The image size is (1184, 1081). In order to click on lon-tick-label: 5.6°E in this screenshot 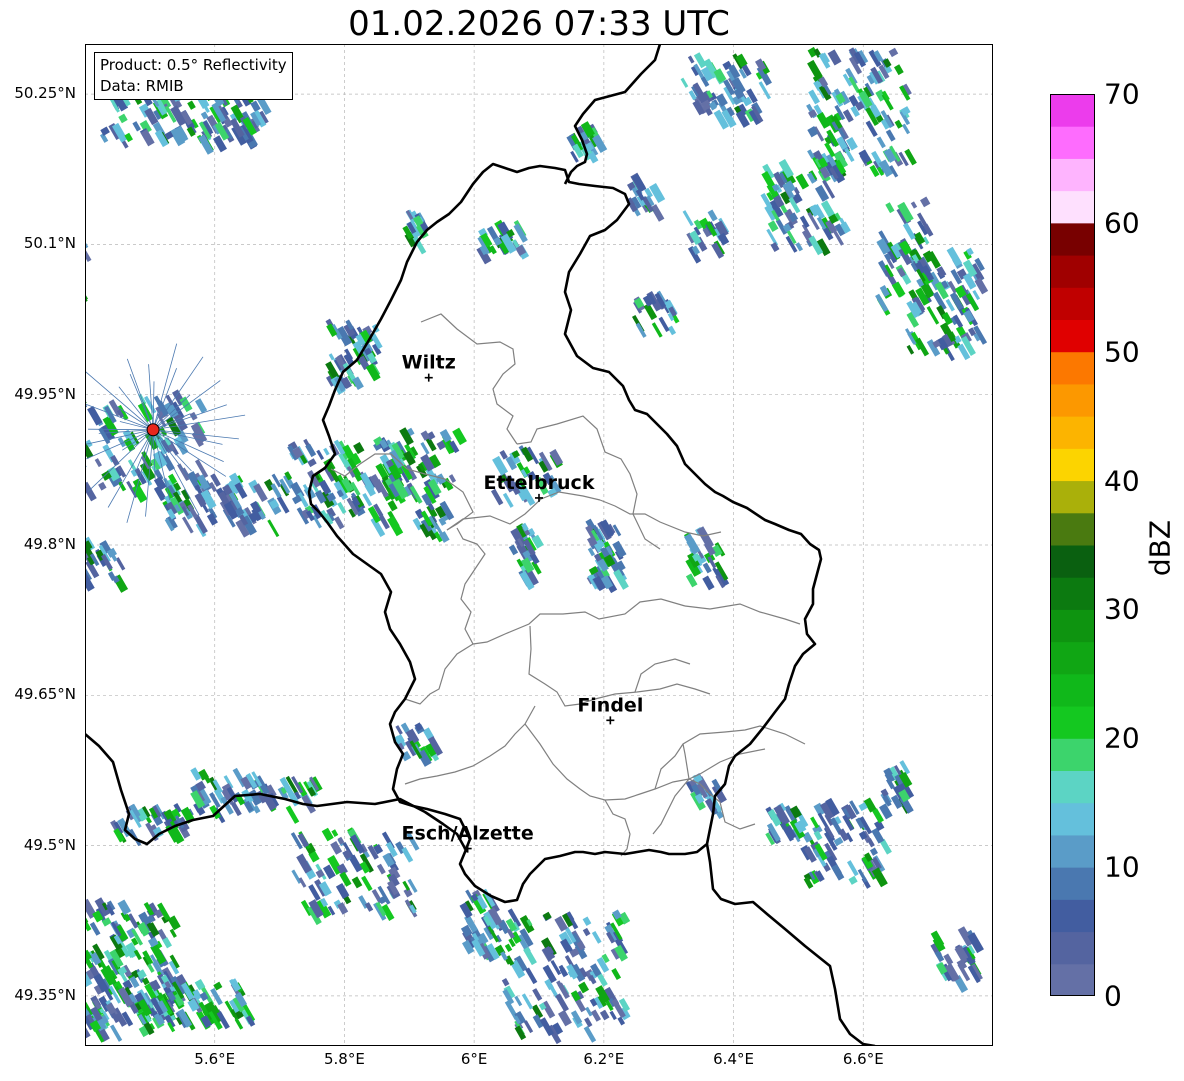, I will do `click(215, 1059)`.